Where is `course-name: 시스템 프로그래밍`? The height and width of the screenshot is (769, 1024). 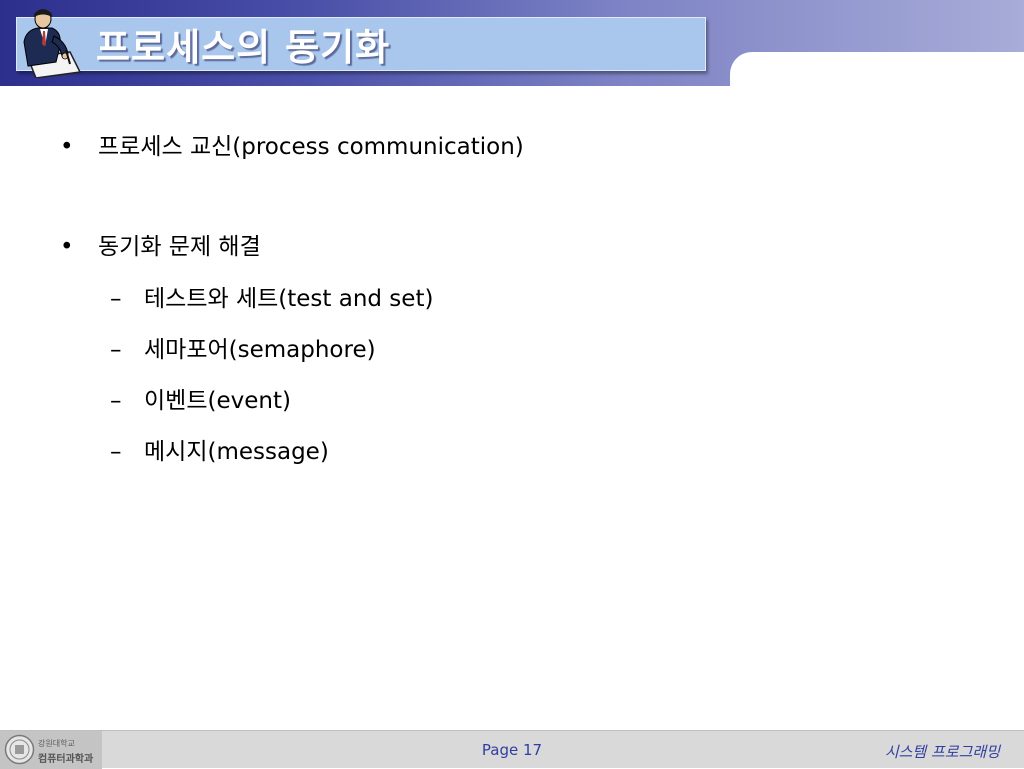
course-name: 시스템 프로그래밍 is located at coordinates (942, 752).